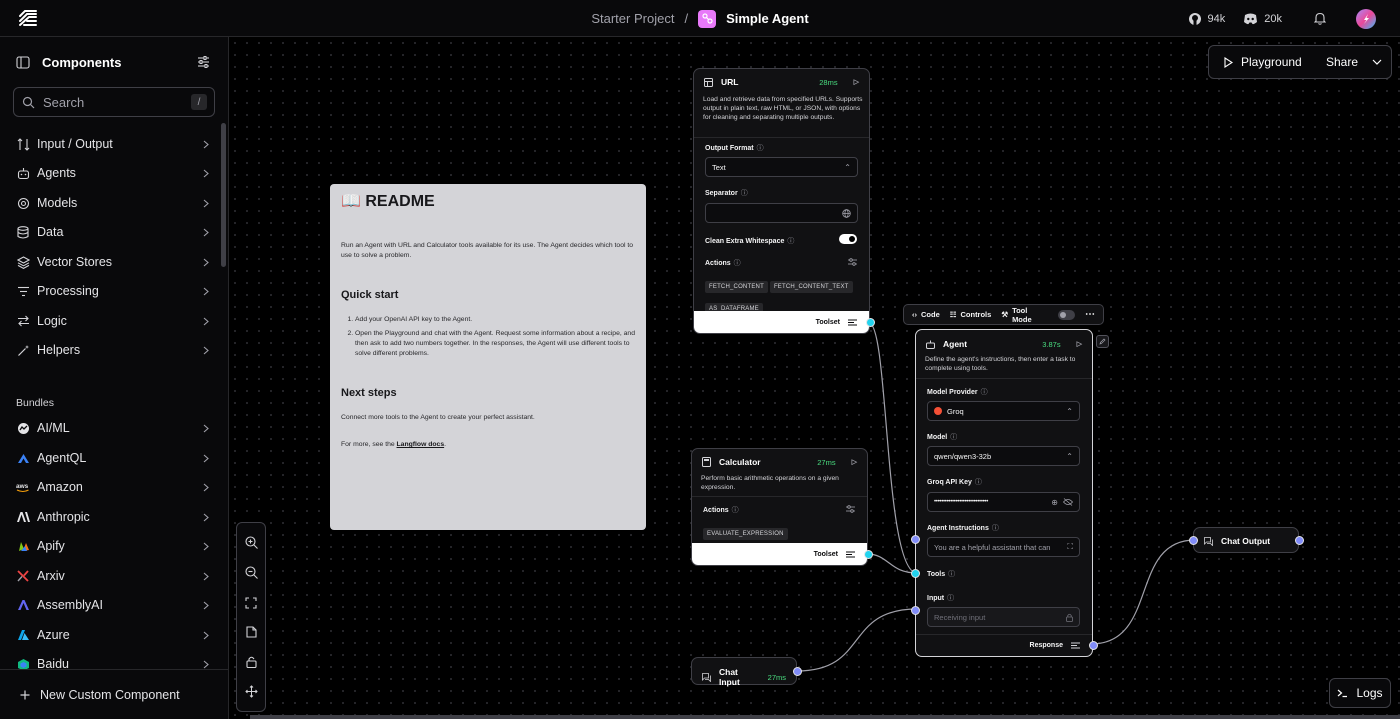  Describe the element at coordinates (1348, 62) in the screenshot. I see `share-button: Share` at that location.